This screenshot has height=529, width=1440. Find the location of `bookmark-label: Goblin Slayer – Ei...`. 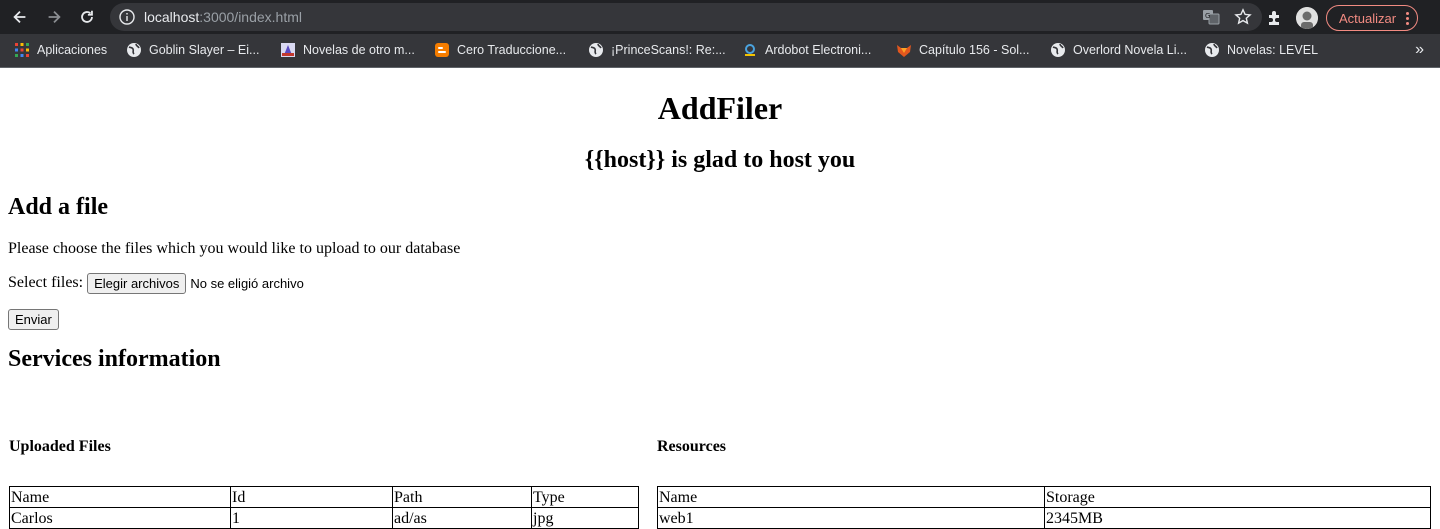

bookmark-label: Goblin Slayer – Ei... is located at coordinates (204, 50).